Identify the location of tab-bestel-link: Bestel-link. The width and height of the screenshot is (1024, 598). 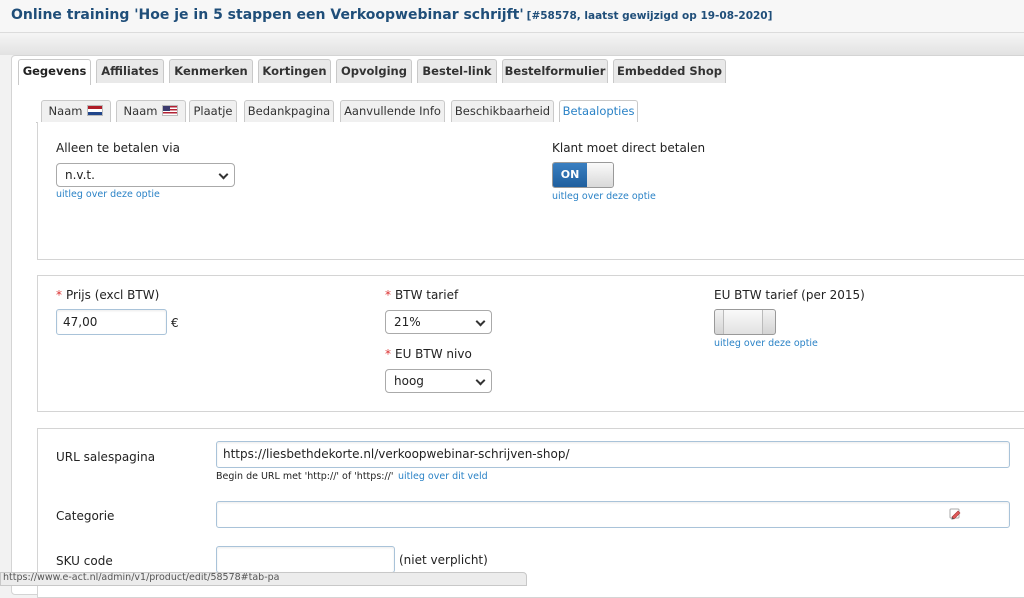
(457, 71).